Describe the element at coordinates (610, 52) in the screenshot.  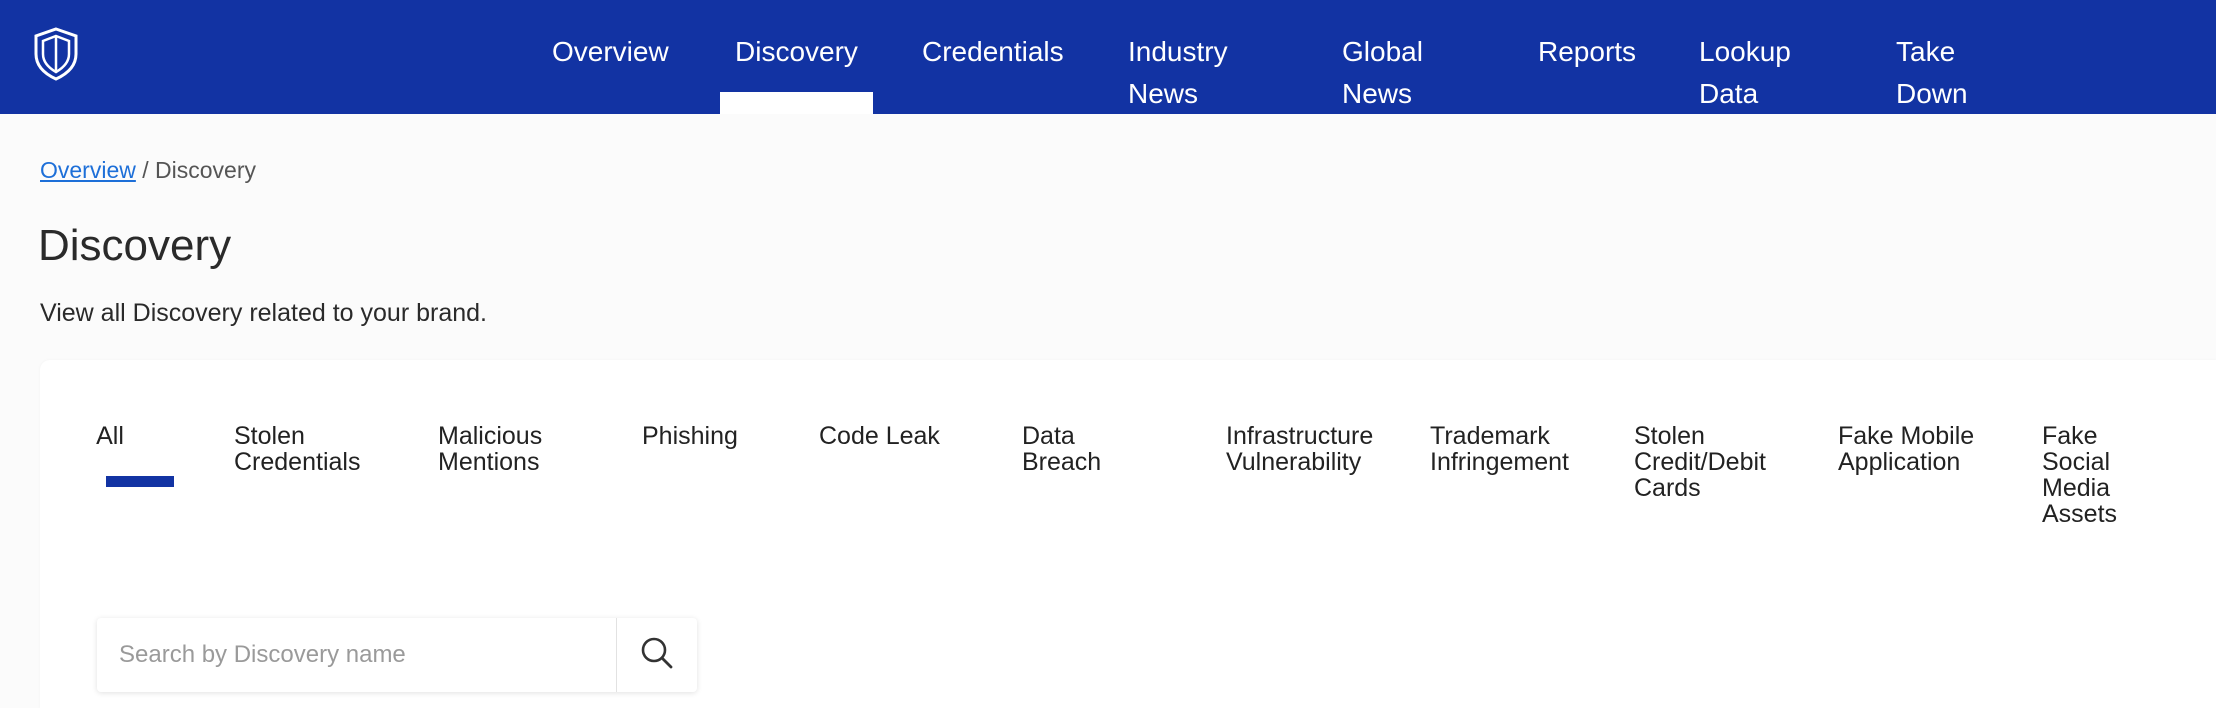
I see `nav-item-overview: Overview` at that location.